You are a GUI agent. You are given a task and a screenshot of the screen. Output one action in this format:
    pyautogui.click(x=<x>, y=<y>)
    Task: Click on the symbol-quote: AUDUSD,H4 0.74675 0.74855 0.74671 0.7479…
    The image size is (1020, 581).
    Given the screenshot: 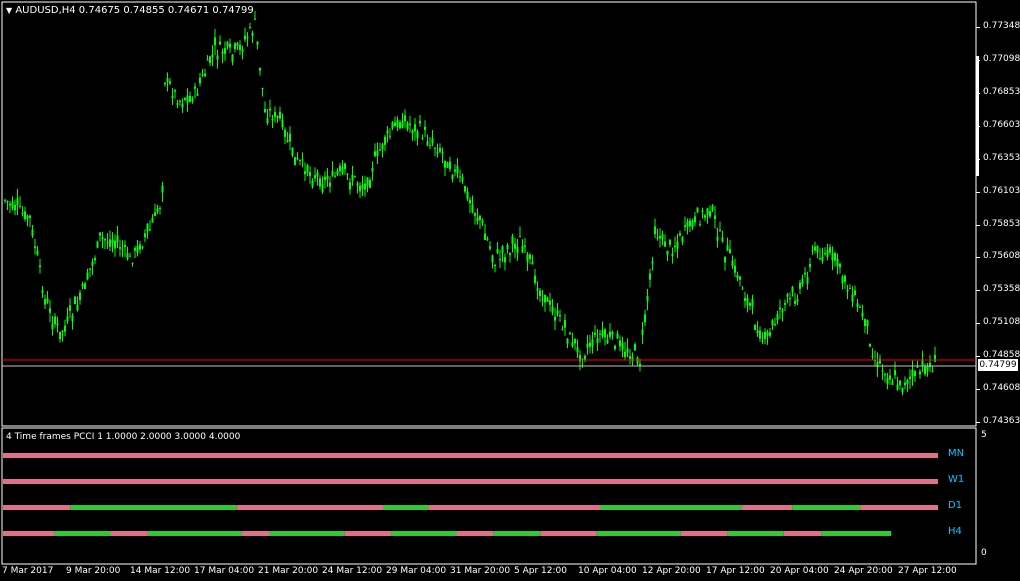 What is the action you would take?
    pyautogui.click(x=134, y=10)
    